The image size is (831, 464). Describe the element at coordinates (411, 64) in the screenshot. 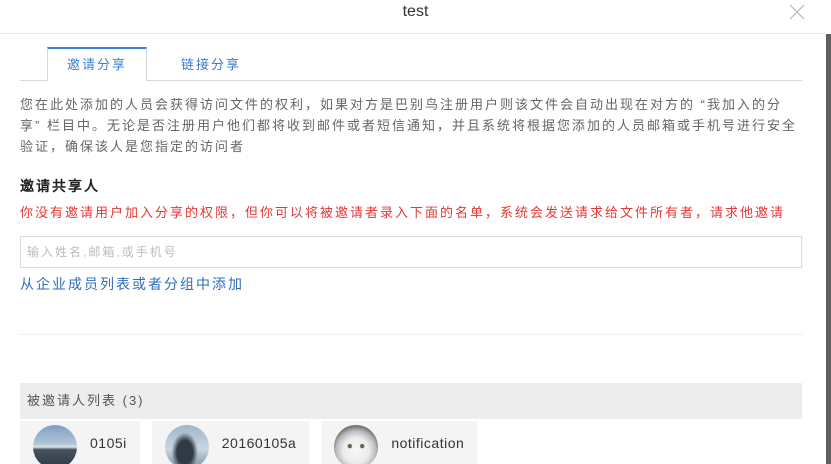

I see `tab-bar: 邀请分享 链接分享` at that location.